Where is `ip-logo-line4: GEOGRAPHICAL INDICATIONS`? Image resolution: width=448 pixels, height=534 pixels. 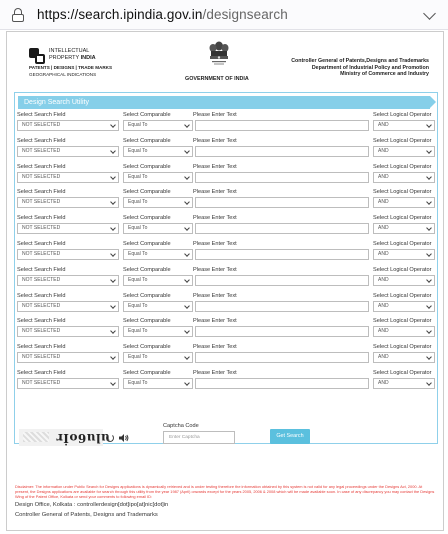
ip-logo-line4: GEOGRAPHICAL INDICATIONS is located at coordinates (63, 74).